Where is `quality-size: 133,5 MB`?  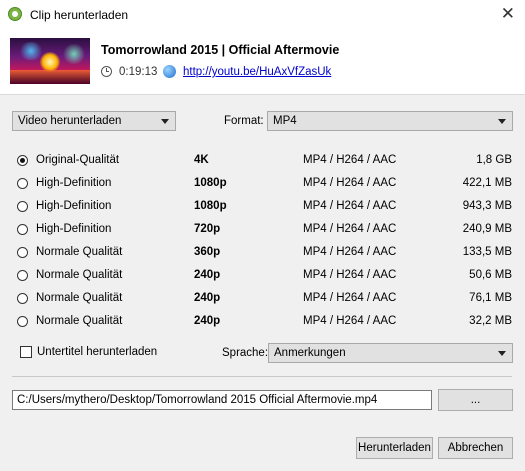
quality-size: 133,5 MB is located at coordinates (487, 252).